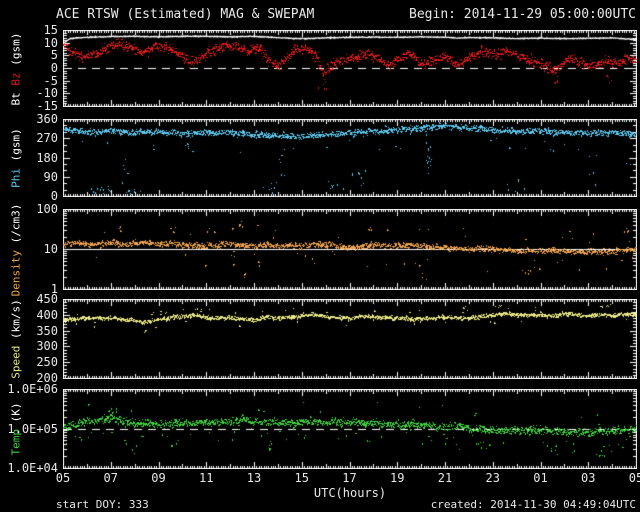 This screenshot has width=640, height=512. Describe the element at coordinates (47, 299) in the screenshot. I see `y-tick-label: 450` at that location.